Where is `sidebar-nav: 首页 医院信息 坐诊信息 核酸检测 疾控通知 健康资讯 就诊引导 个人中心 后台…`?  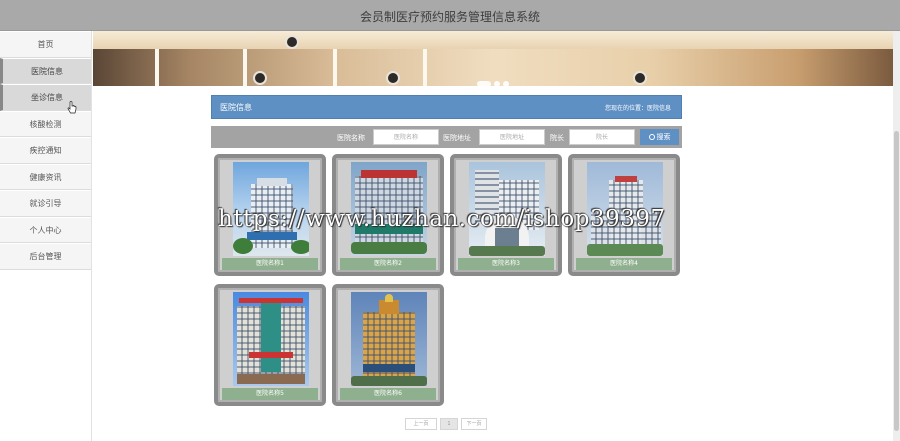
sidebar-nav: 首页 医院信息 坐诊信息 核酸检测 疾控通知 健康资讯 就诊引导 个人中心 后台… is located at coordinates (46, 236).